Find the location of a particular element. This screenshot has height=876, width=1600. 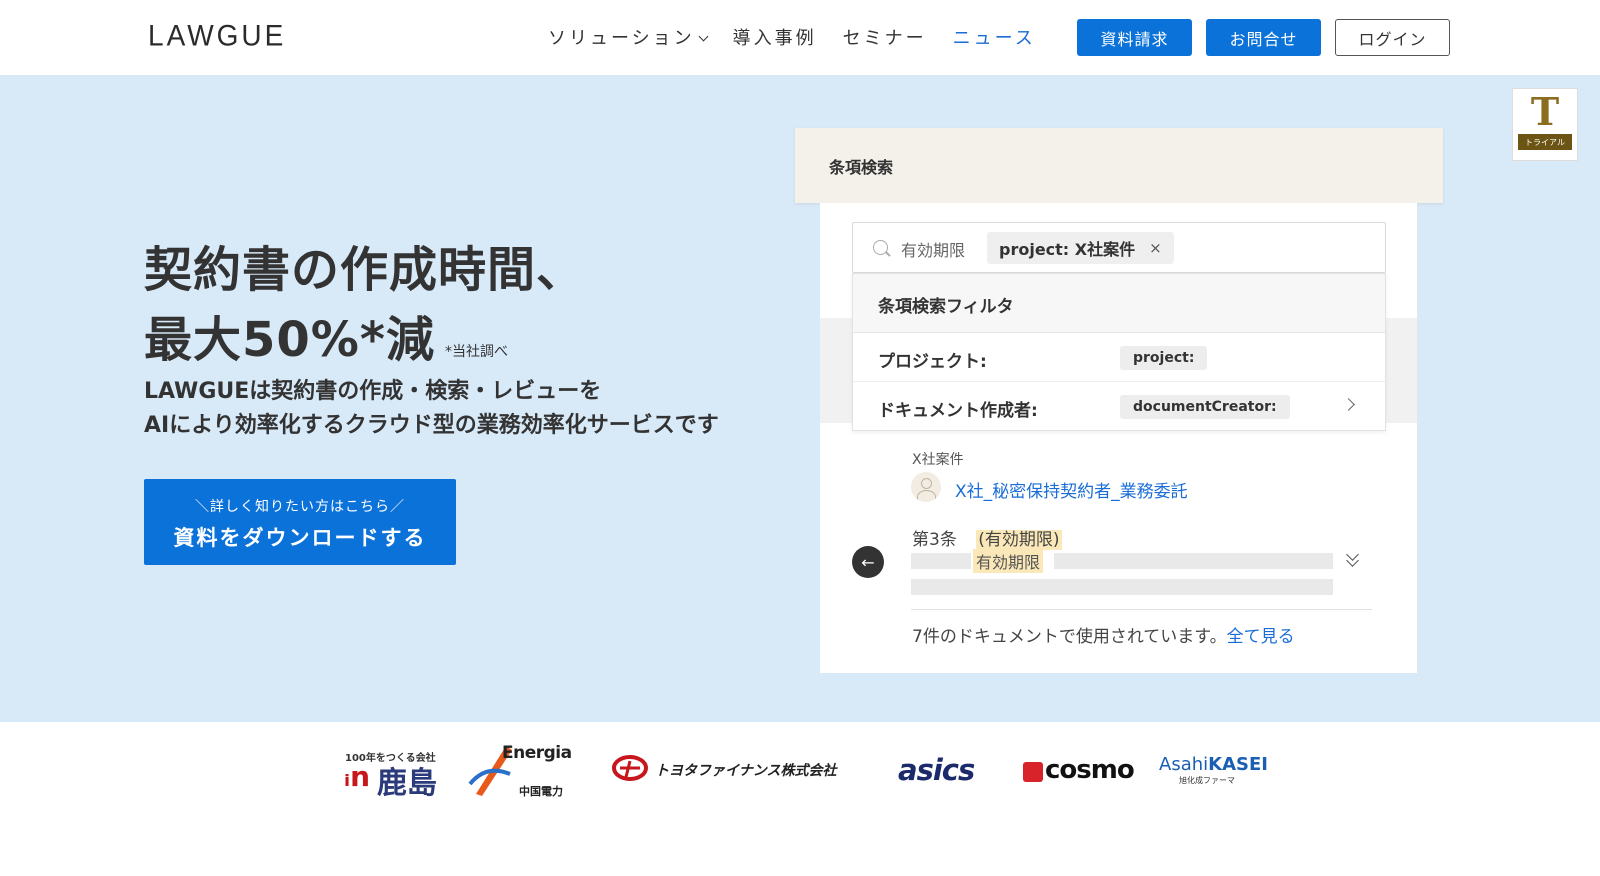

filter-row-label: ドキュメント作成者: is located at coordinates (958, 411).